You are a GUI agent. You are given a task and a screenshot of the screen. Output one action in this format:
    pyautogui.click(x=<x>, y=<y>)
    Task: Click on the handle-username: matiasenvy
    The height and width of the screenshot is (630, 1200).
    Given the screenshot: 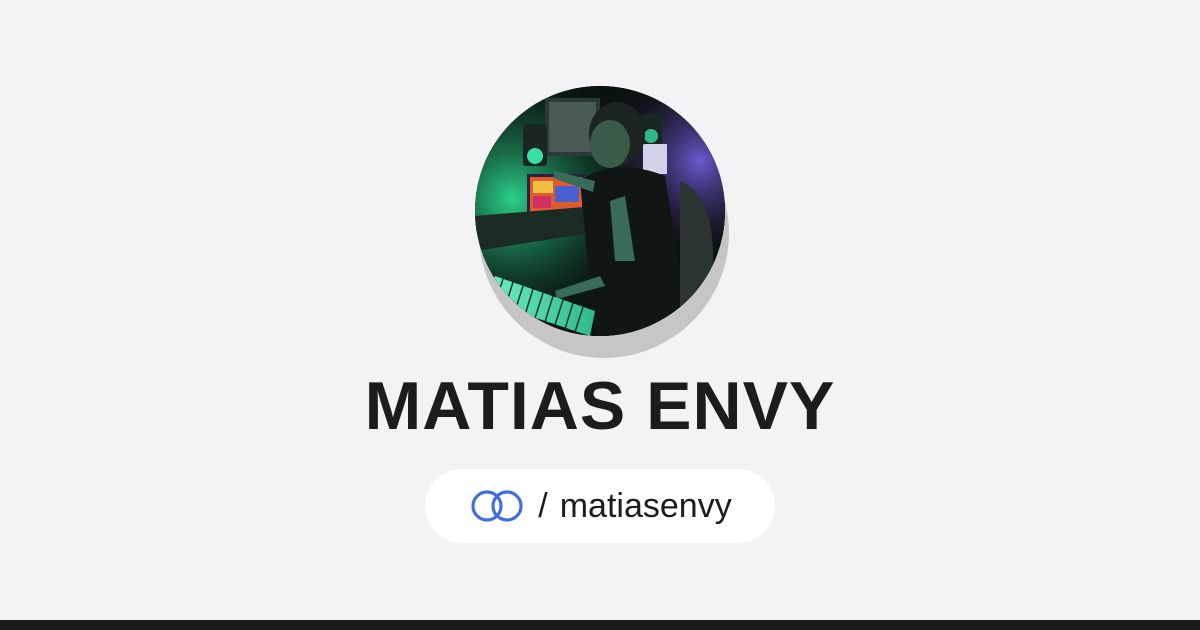 What is the action you would take?
    pyautogui.click(x=645, y=506)
    